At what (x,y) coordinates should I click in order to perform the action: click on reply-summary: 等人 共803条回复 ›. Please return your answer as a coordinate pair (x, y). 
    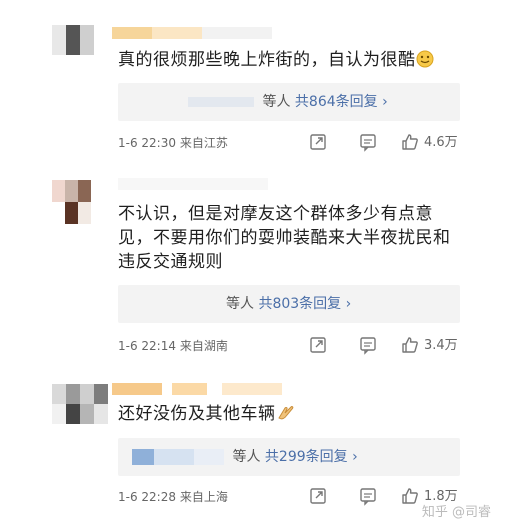
    Looking at the image, I should click on (289, 304).